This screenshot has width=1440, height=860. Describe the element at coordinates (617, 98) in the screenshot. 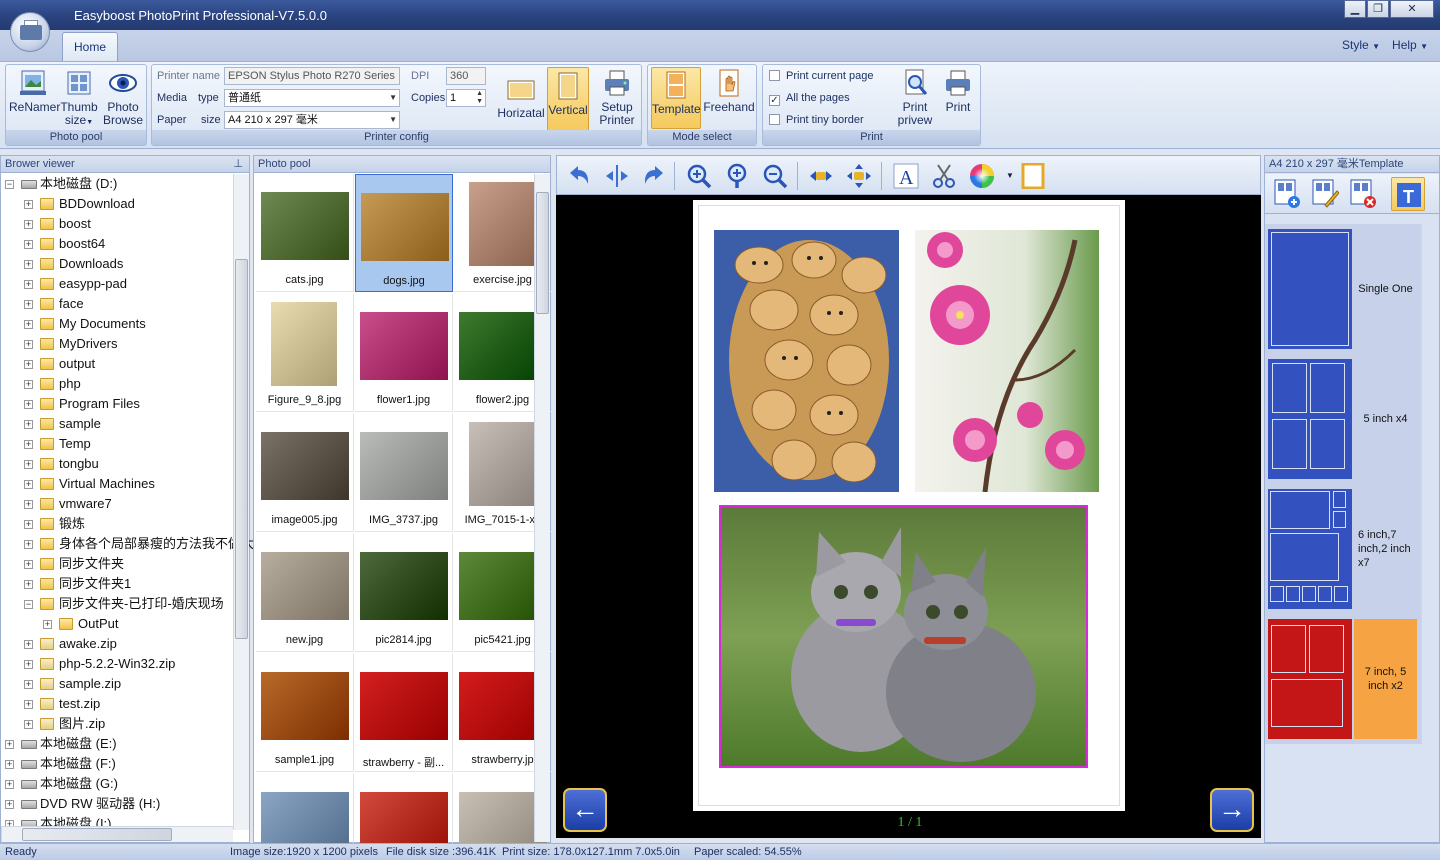

I see `setup-printer-button: Setup Printer` at that location.